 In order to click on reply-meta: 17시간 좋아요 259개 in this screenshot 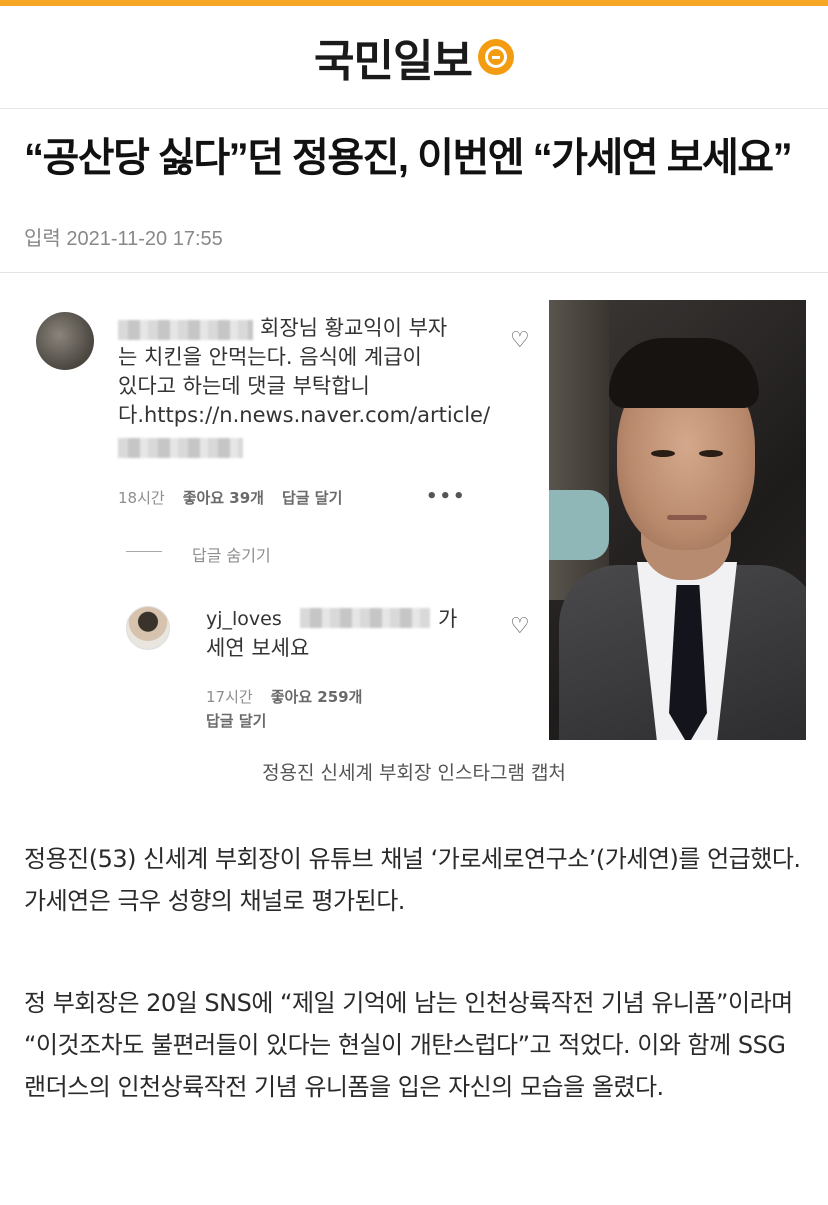, I will do `click(284, 696)`.